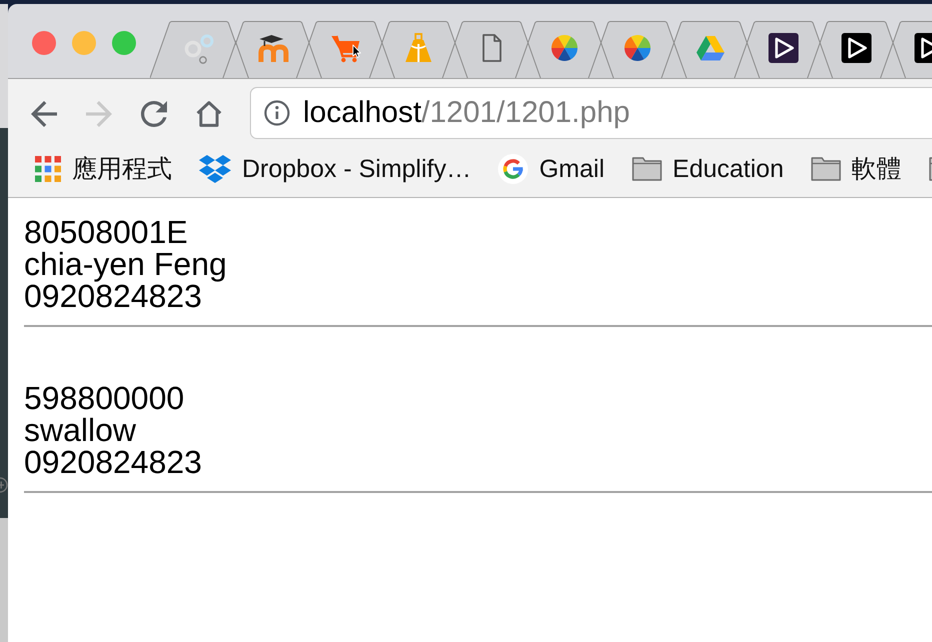  Describe the element at coordinates (272, 48) in the screenshot. I see `graduation-cap-icon` at that location.